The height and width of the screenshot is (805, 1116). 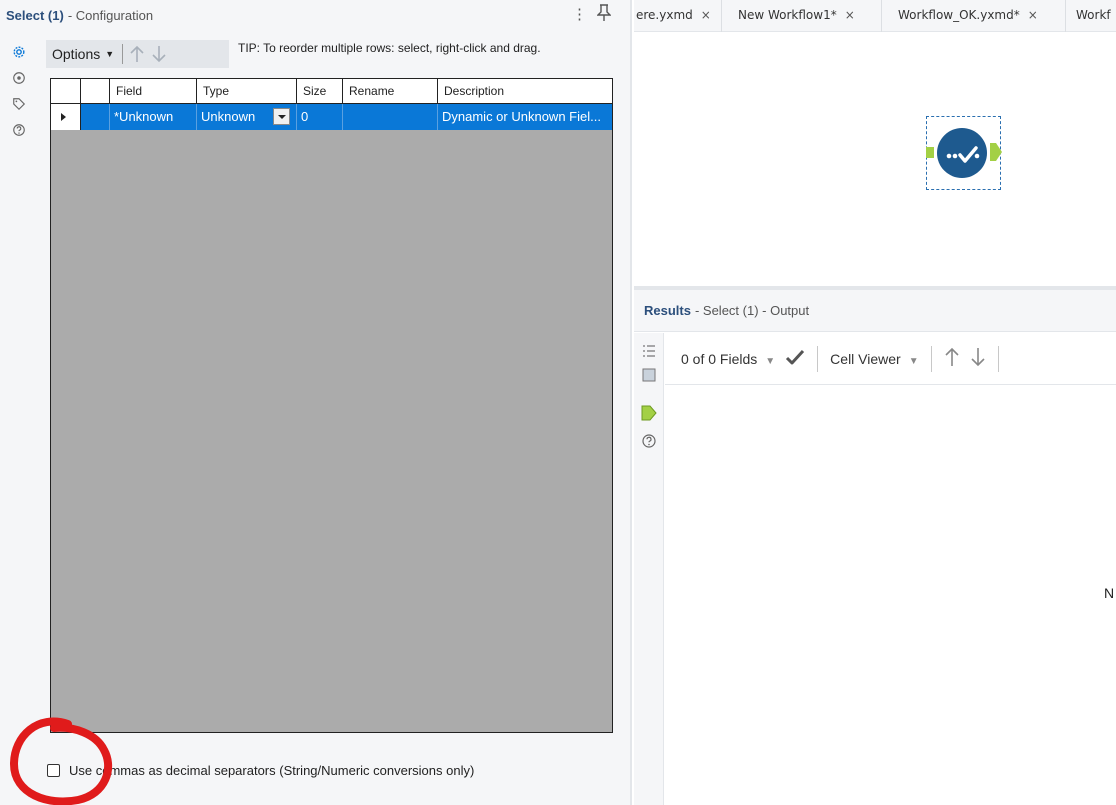 I want to click on cell-type-value: Unknown, so click(x=228, y=116).